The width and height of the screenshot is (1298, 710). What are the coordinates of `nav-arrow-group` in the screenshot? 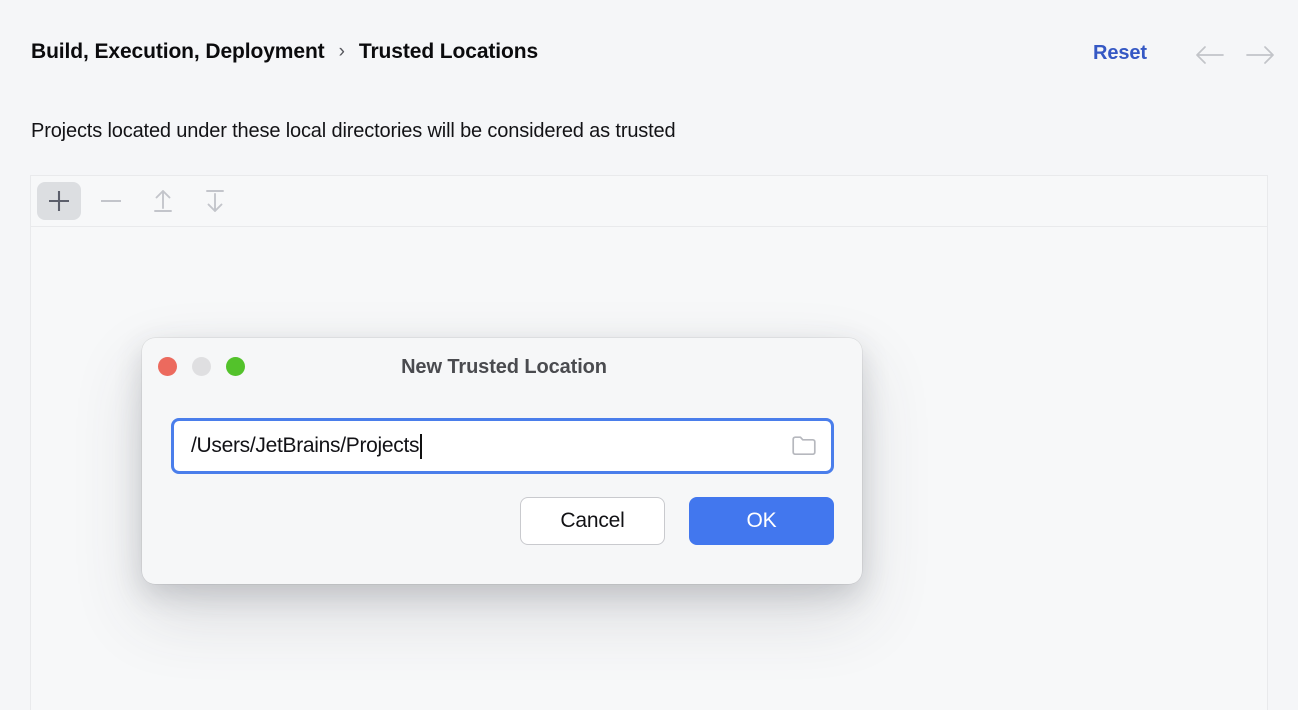 It's located at (1235, 55).